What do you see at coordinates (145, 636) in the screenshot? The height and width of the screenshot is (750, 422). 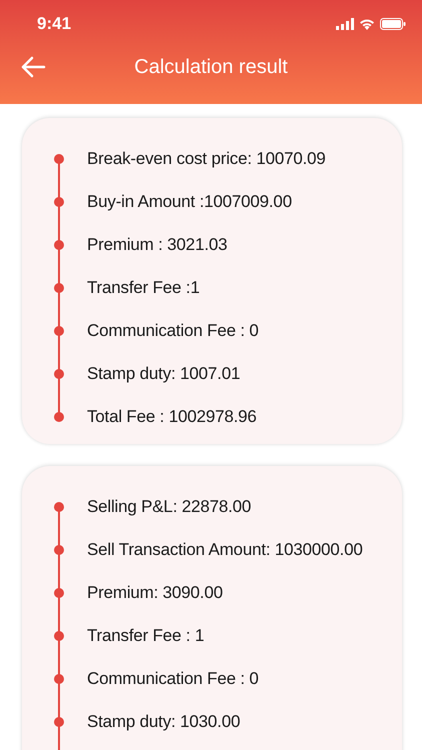 I see `result-item: Transfer Fee : 1` at bounding box center [145, 636].